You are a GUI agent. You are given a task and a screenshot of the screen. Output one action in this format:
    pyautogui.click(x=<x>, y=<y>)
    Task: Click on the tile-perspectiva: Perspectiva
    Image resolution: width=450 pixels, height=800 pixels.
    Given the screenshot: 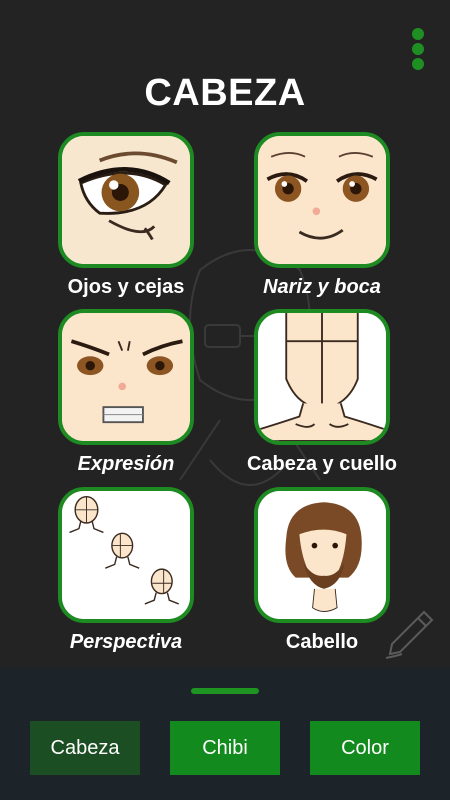 What is the action you would take?
    pyautogui.click(x=126, y=570)
    